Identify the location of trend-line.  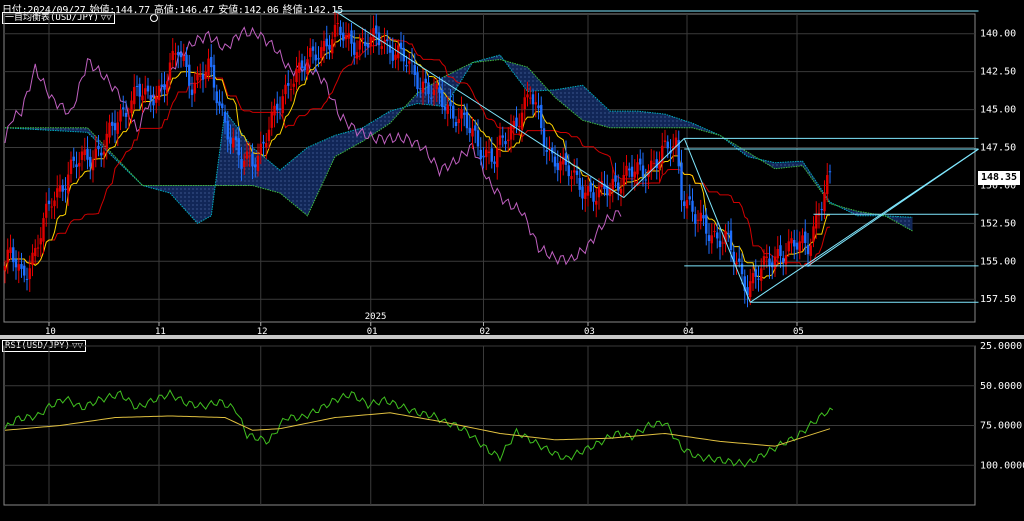
(893, 207).